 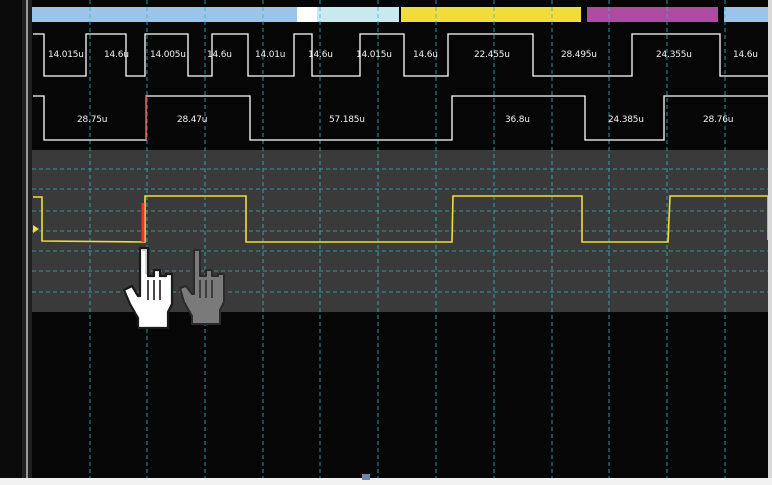 I want to click on period-label-4: 36.8u, so click(x=517, y=120).